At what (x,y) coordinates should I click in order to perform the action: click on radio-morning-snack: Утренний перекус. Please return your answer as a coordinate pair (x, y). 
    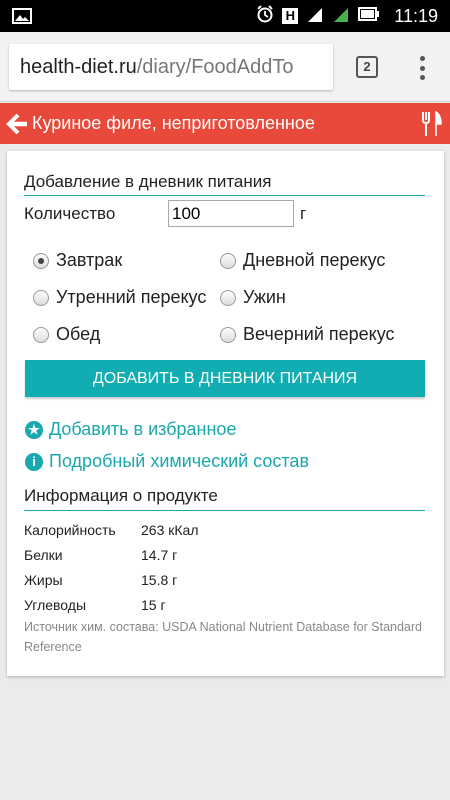
    Looking at the image, I should click on (119, 297).